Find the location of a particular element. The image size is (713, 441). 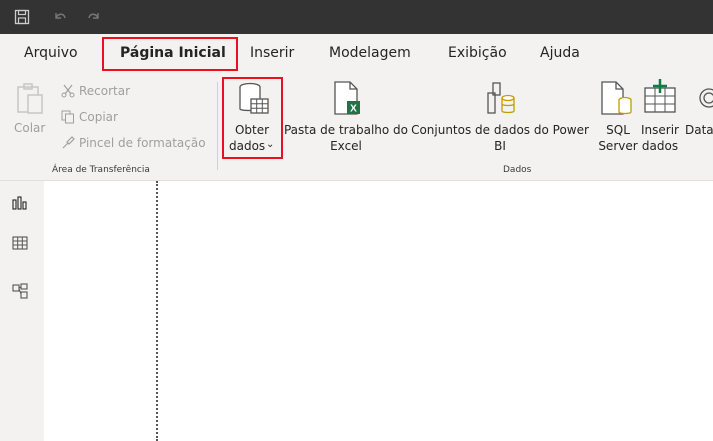

save-icon is located at coordinates (22, 17).